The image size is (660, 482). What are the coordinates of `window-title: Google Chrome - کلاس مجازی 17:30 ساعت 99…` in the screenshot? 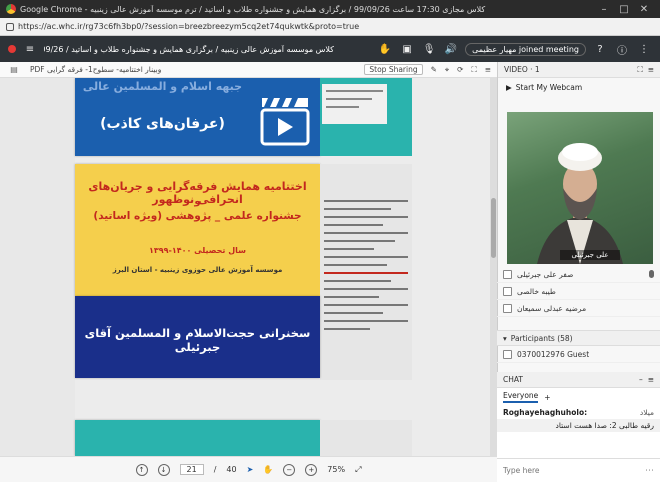 It's located at (253, 9).